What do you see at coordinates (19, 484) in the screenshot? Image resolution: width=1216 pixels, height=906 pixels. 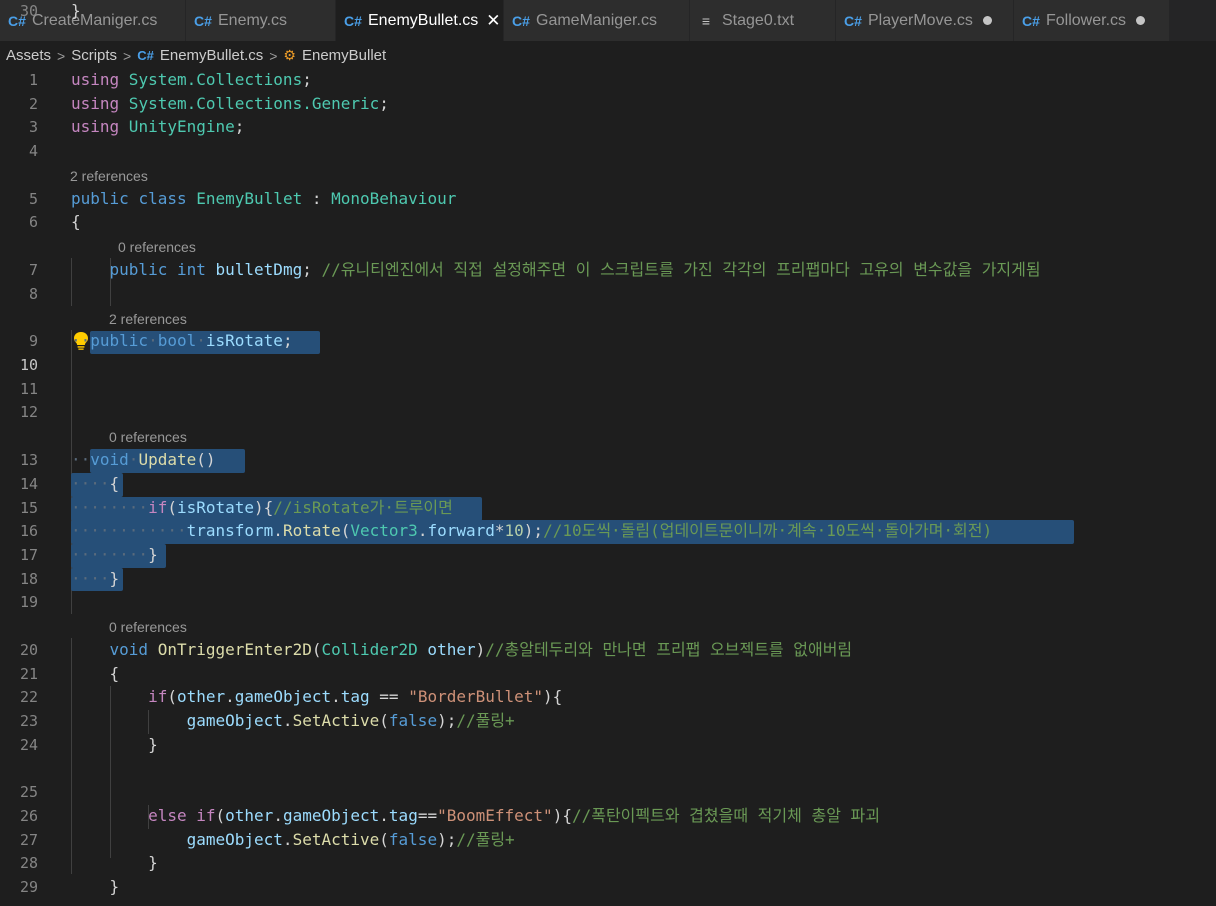 I see `line-number: 14` at bounding box center [19, 484].